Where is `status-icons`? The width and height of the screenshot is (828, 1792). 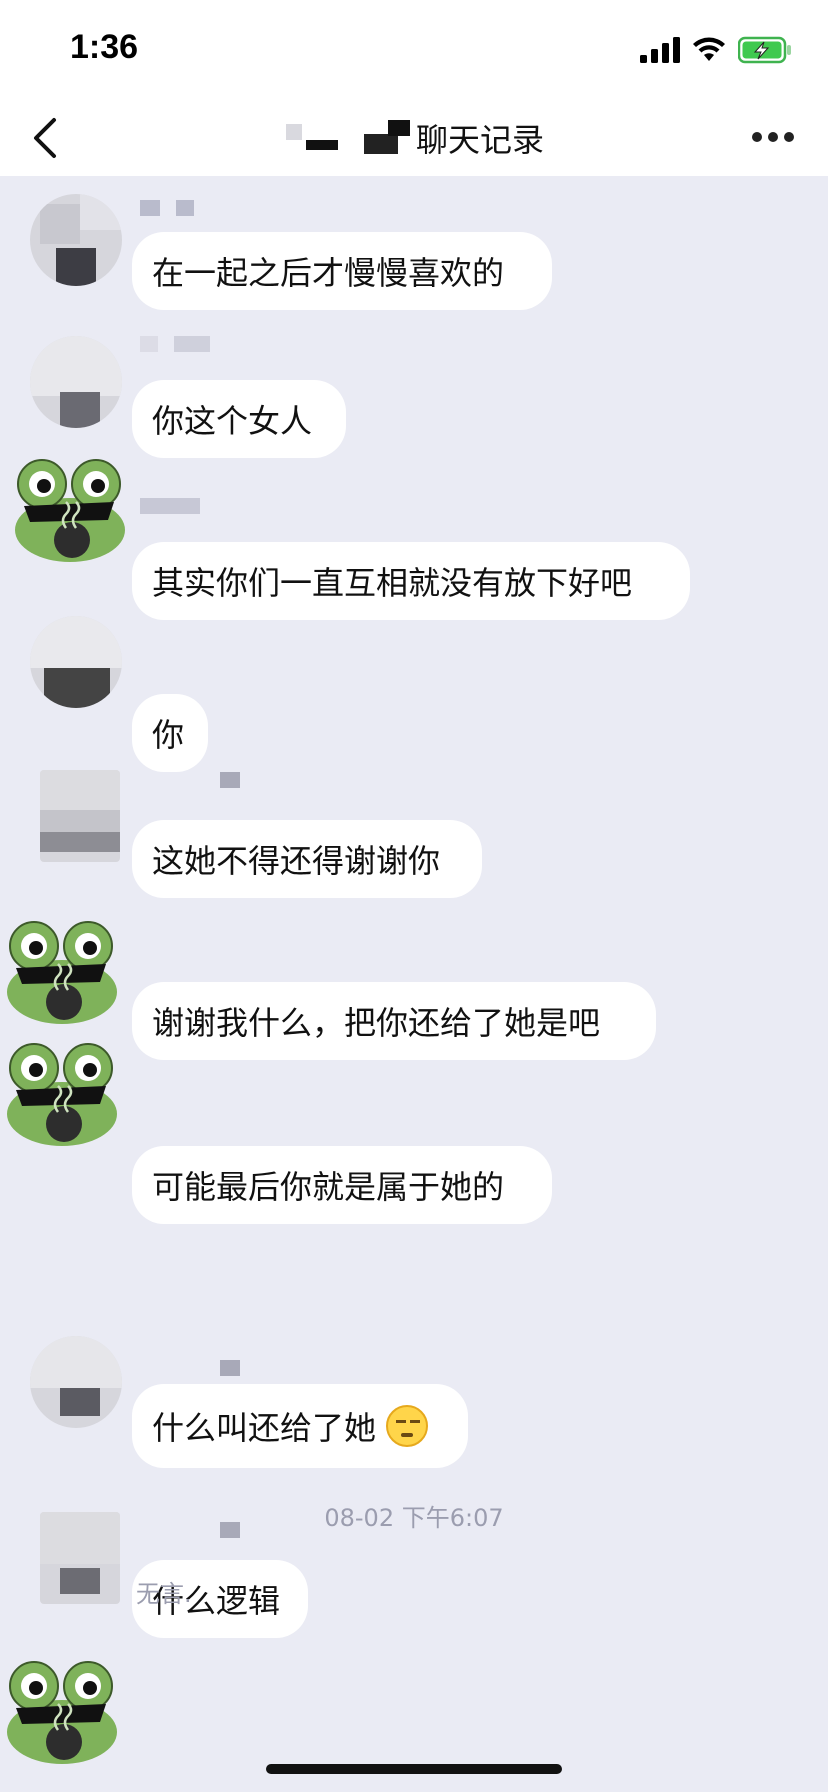 status-icons is located at coordinates (716, 50).